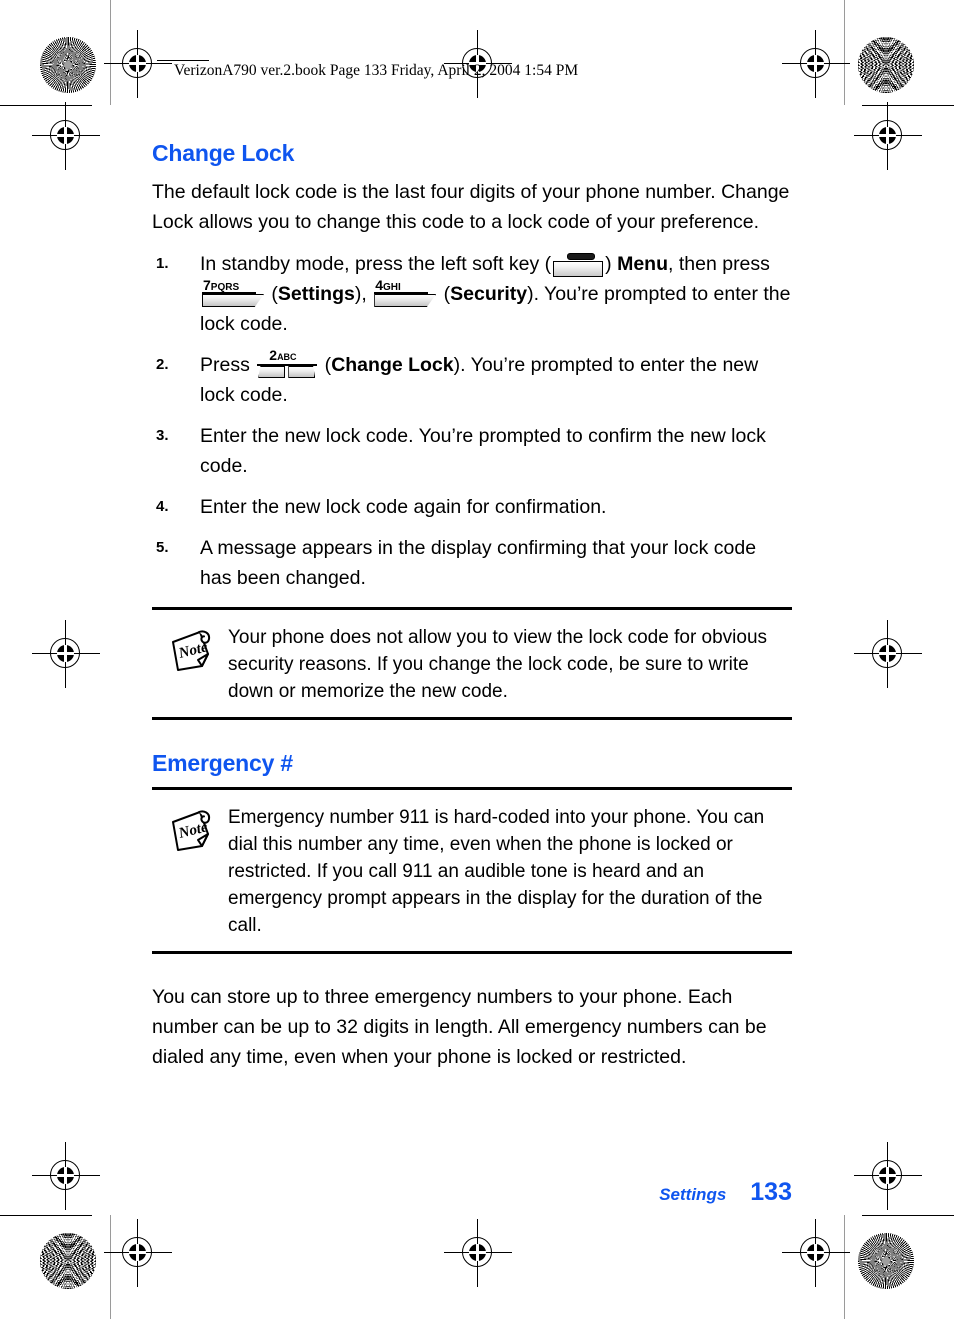 The height and width of the screenshot is (1319, 954). I want to click on step-number: 3., so click(162, 435).